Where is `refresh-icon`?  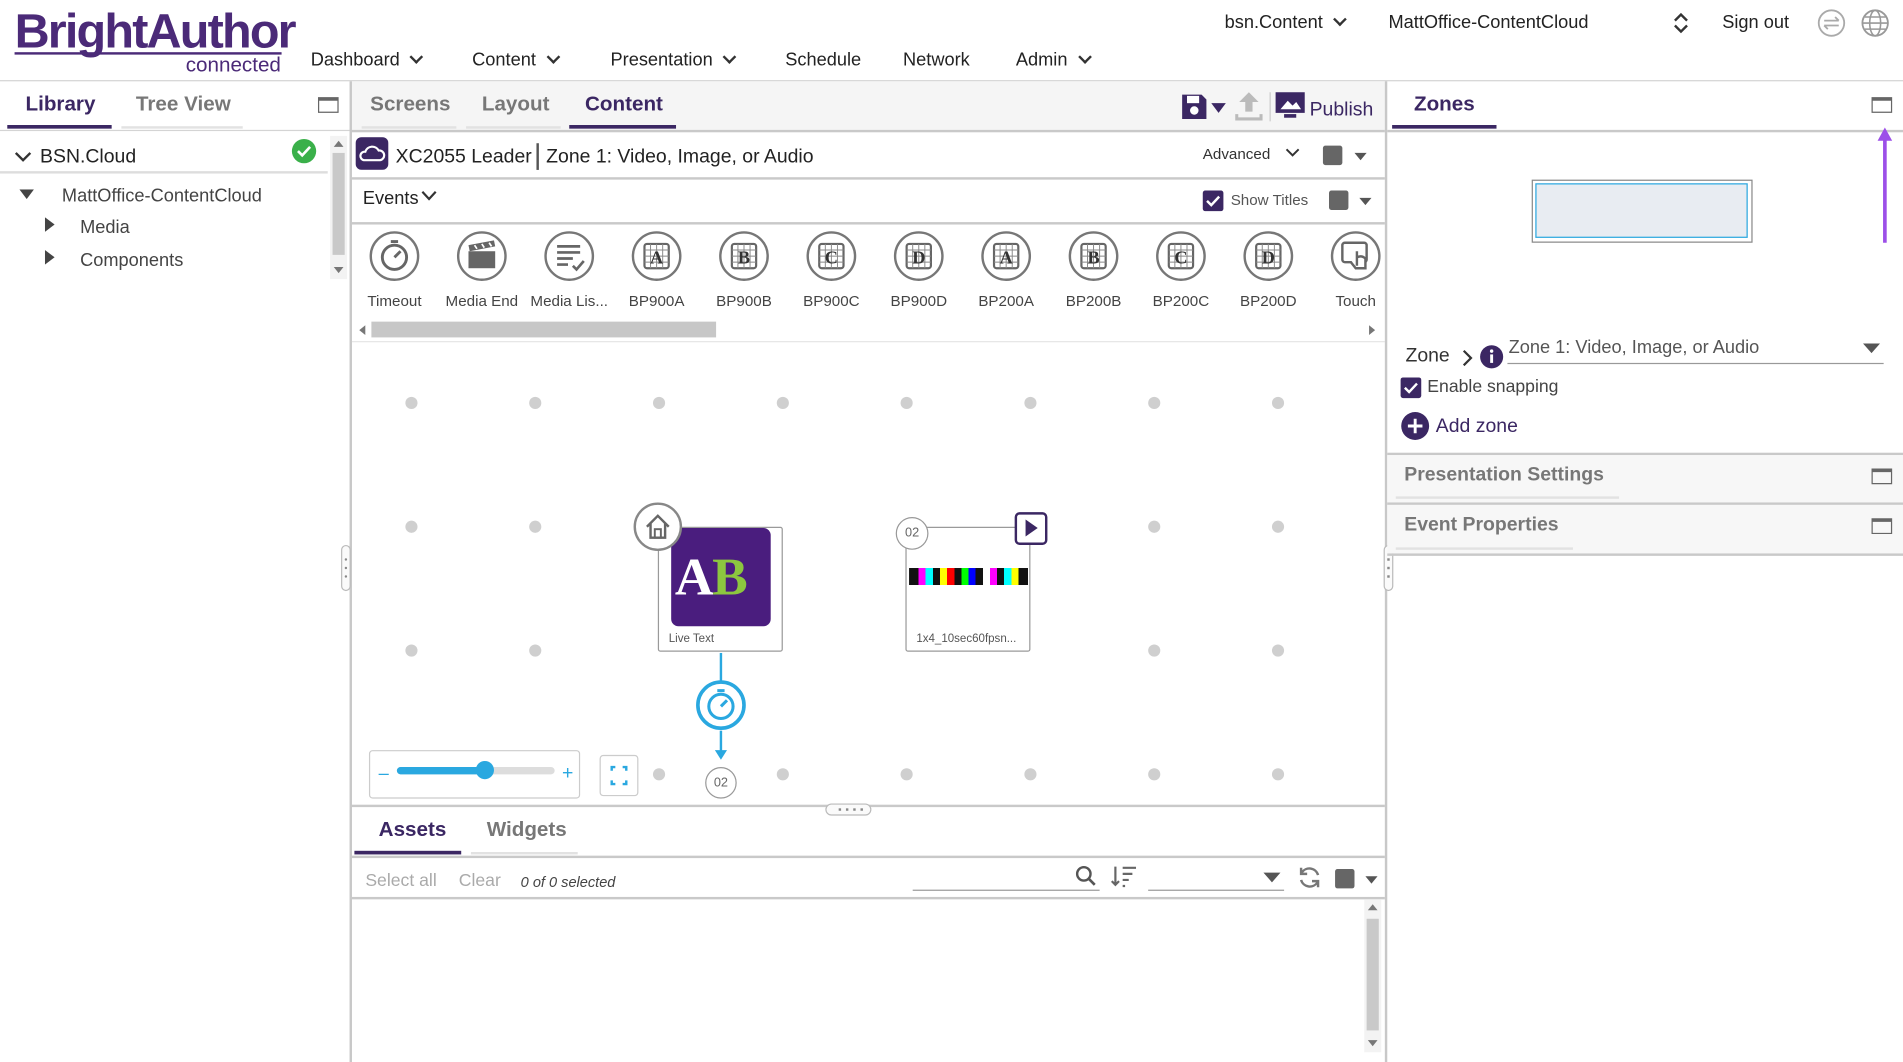 refresh-icon is located at coordinates (1309, 877).